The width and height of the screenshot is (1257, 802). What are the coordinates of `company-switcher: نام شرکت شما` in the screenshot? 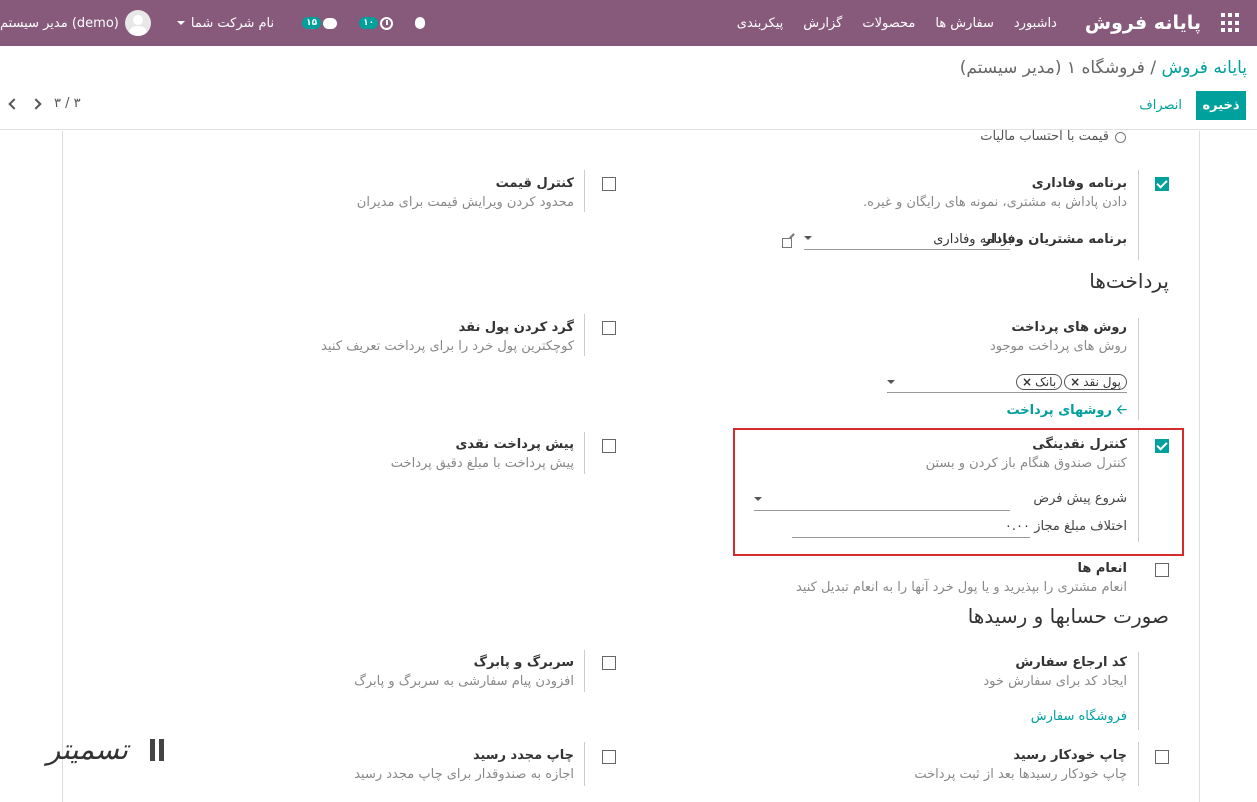 It's located at (225, 23).